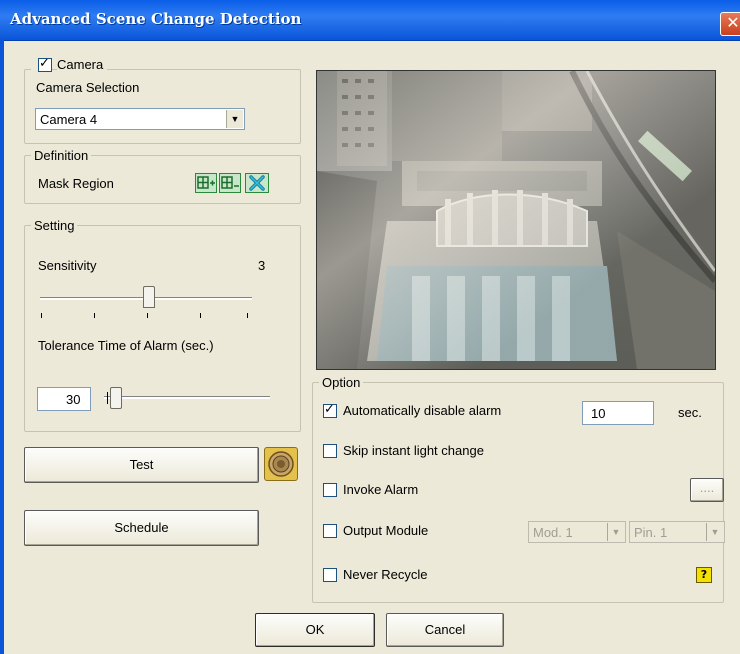 The height and width of the screenshot is (654, 740). I want to click on sensitivity-slider, so click(147, 304).